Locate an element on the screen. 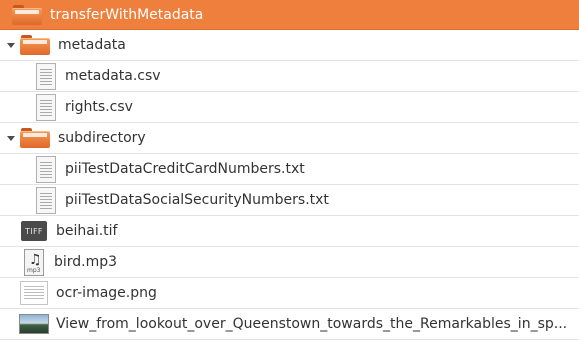 The height and width of the screenshot is (355, 579). file-label: beihai.tif is located at coordinates (87, 231).